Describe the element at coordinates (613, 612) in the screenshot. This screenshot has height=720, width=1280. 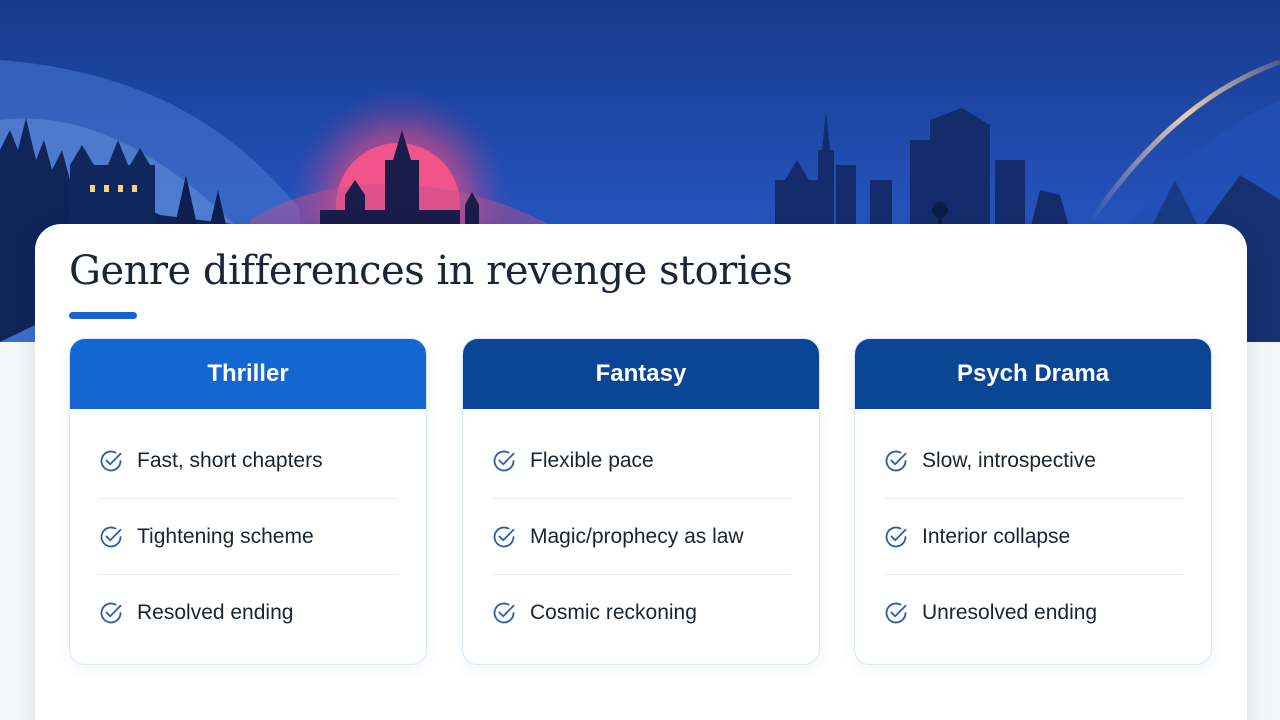
I see `item-label: Cosmic reckoning` at that location.